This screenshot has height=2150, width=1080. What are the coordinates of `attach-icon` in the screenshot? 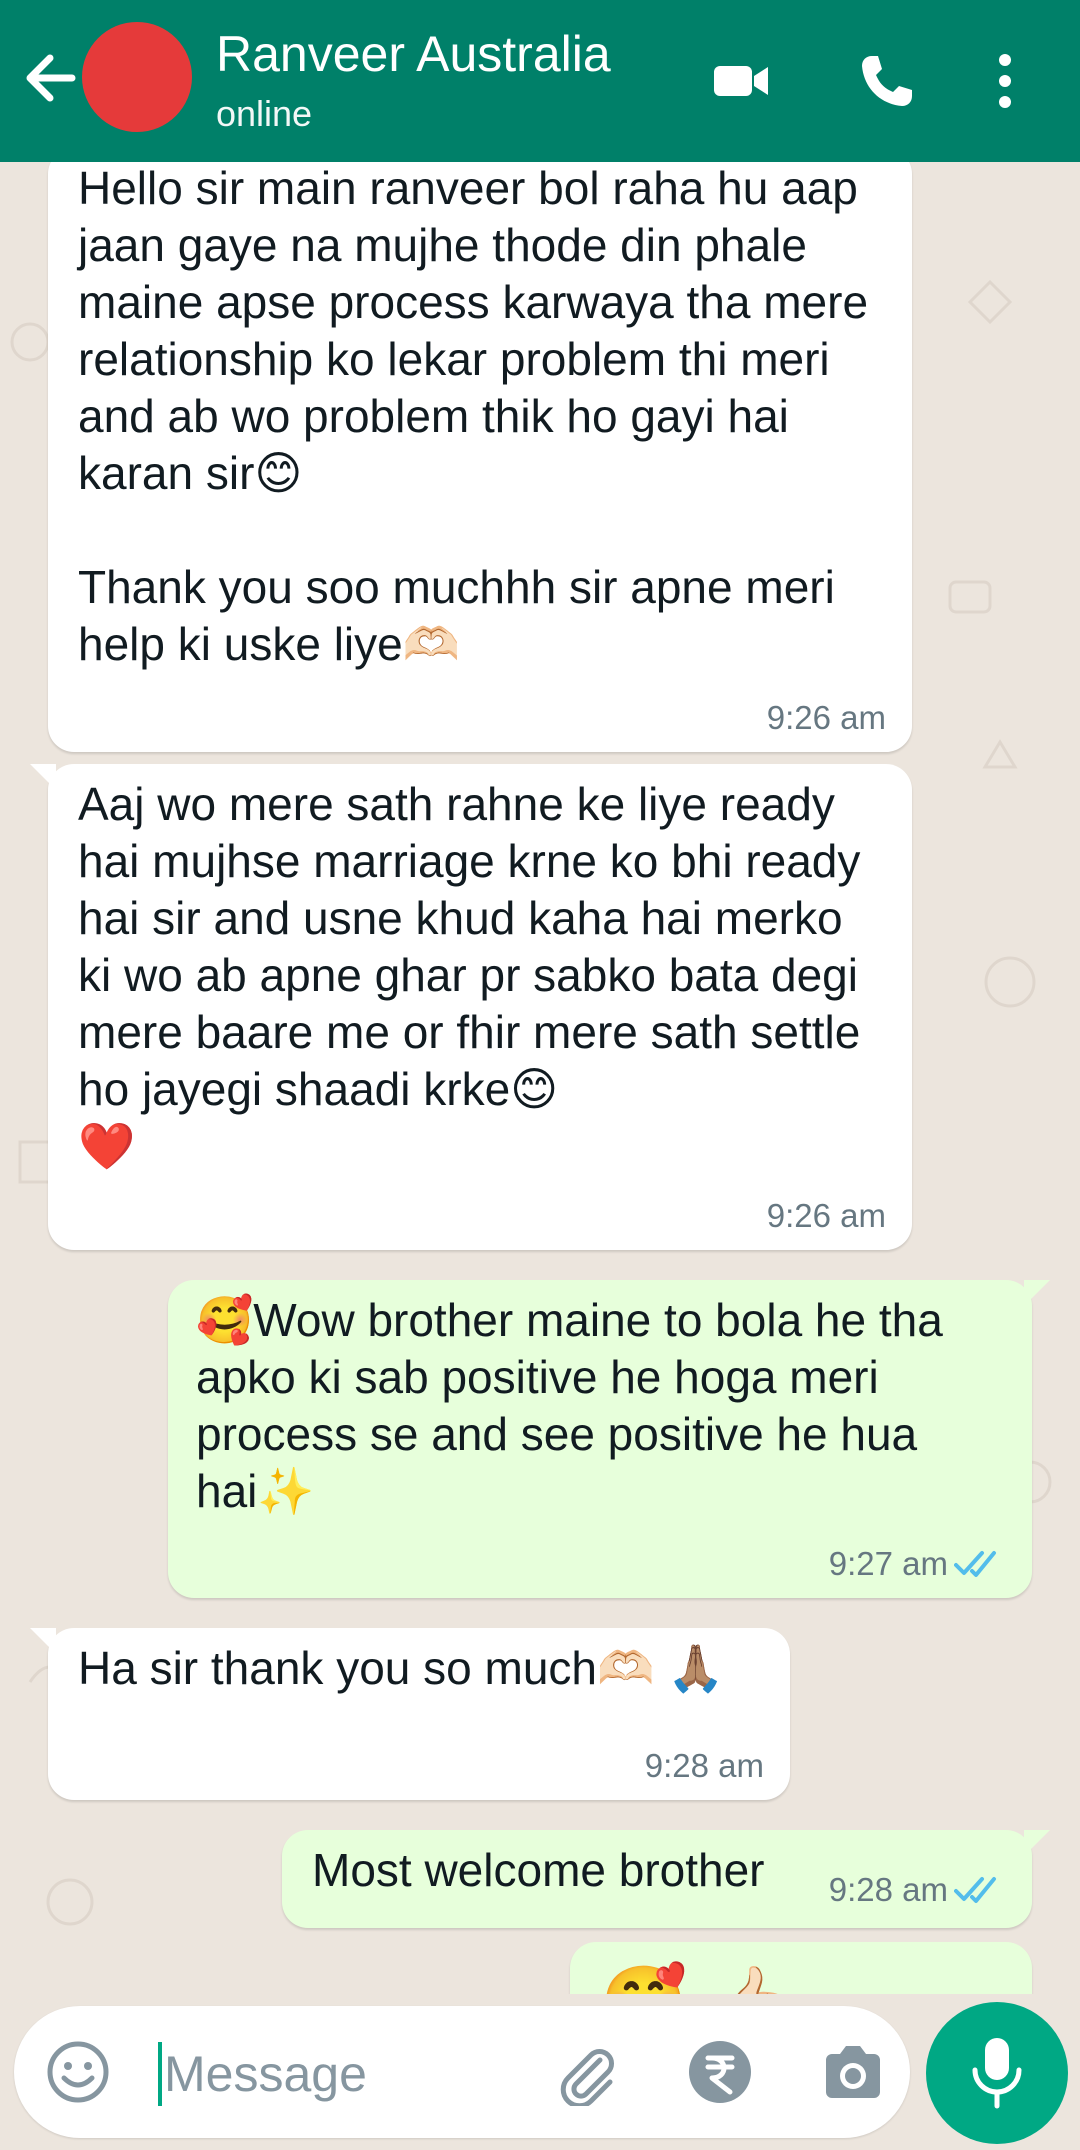 It's located at (587, 2073).